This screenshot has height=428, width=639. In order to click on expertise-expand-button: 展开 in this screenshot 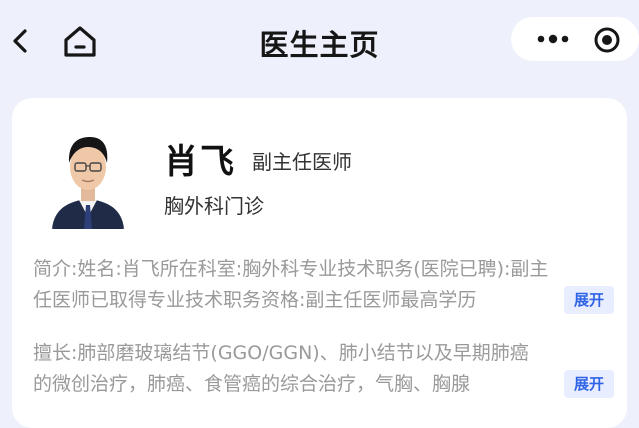, I will do `click(589, 384)`.